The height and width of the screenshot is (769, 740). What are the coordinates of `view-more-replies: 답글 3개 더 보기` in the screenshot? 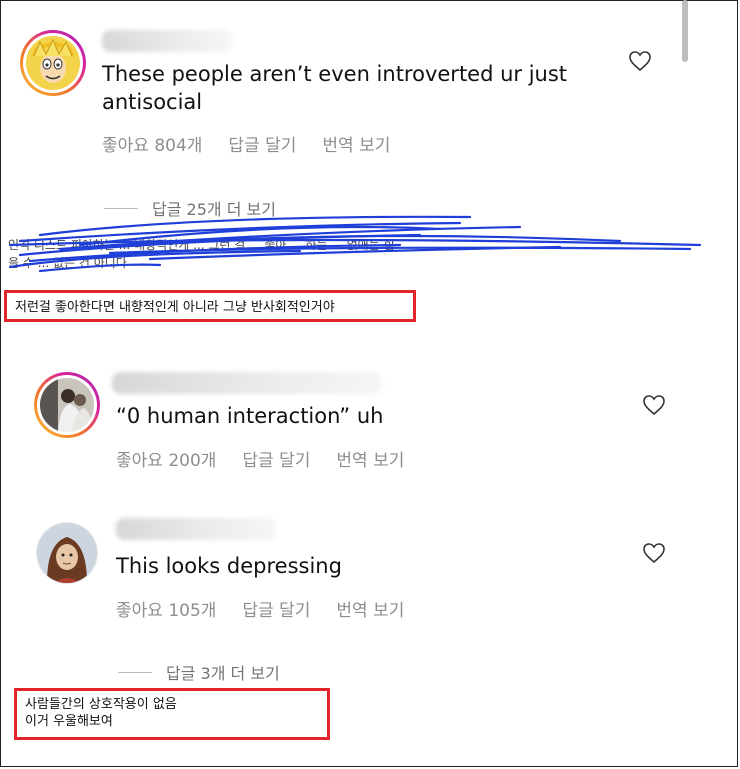 It's located at (199, 672).